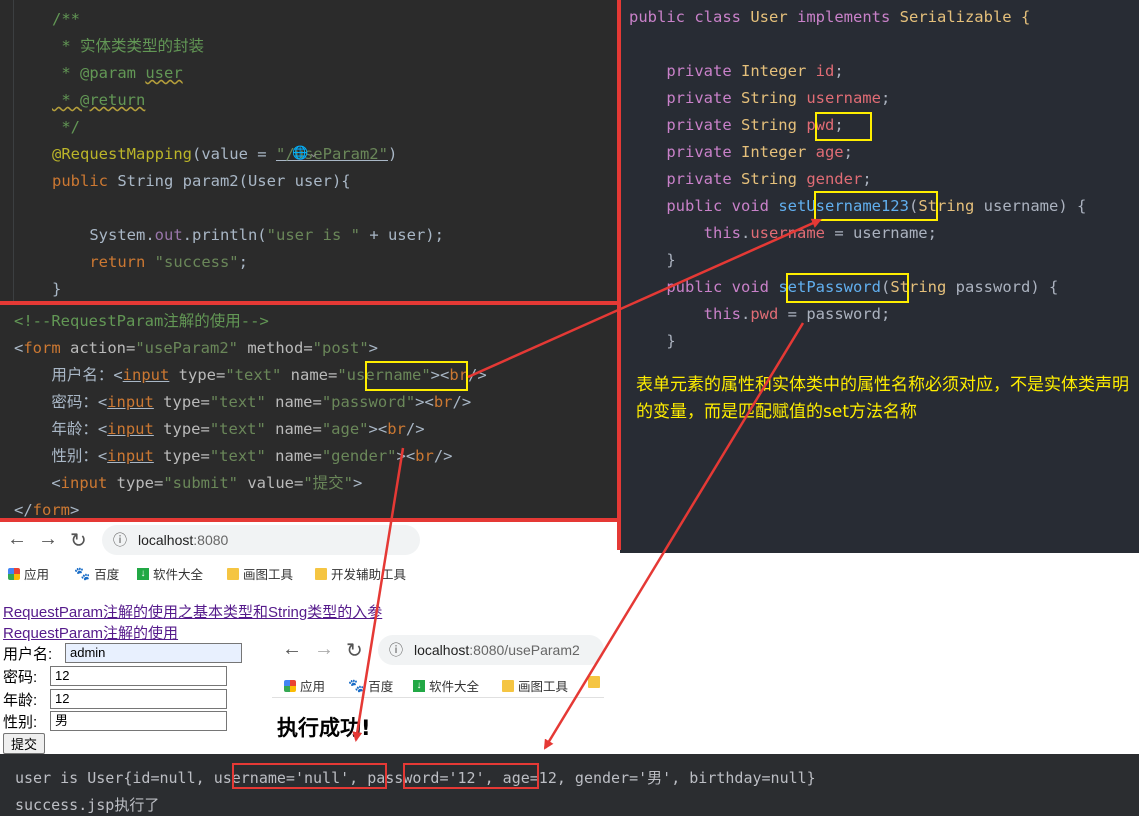 The width and height of the screenshot is (1139, 816). Describe the element at coordinates (248, 46) in the screenshot. I see `controller-code-line: * 实体类类型的封装` at that location.